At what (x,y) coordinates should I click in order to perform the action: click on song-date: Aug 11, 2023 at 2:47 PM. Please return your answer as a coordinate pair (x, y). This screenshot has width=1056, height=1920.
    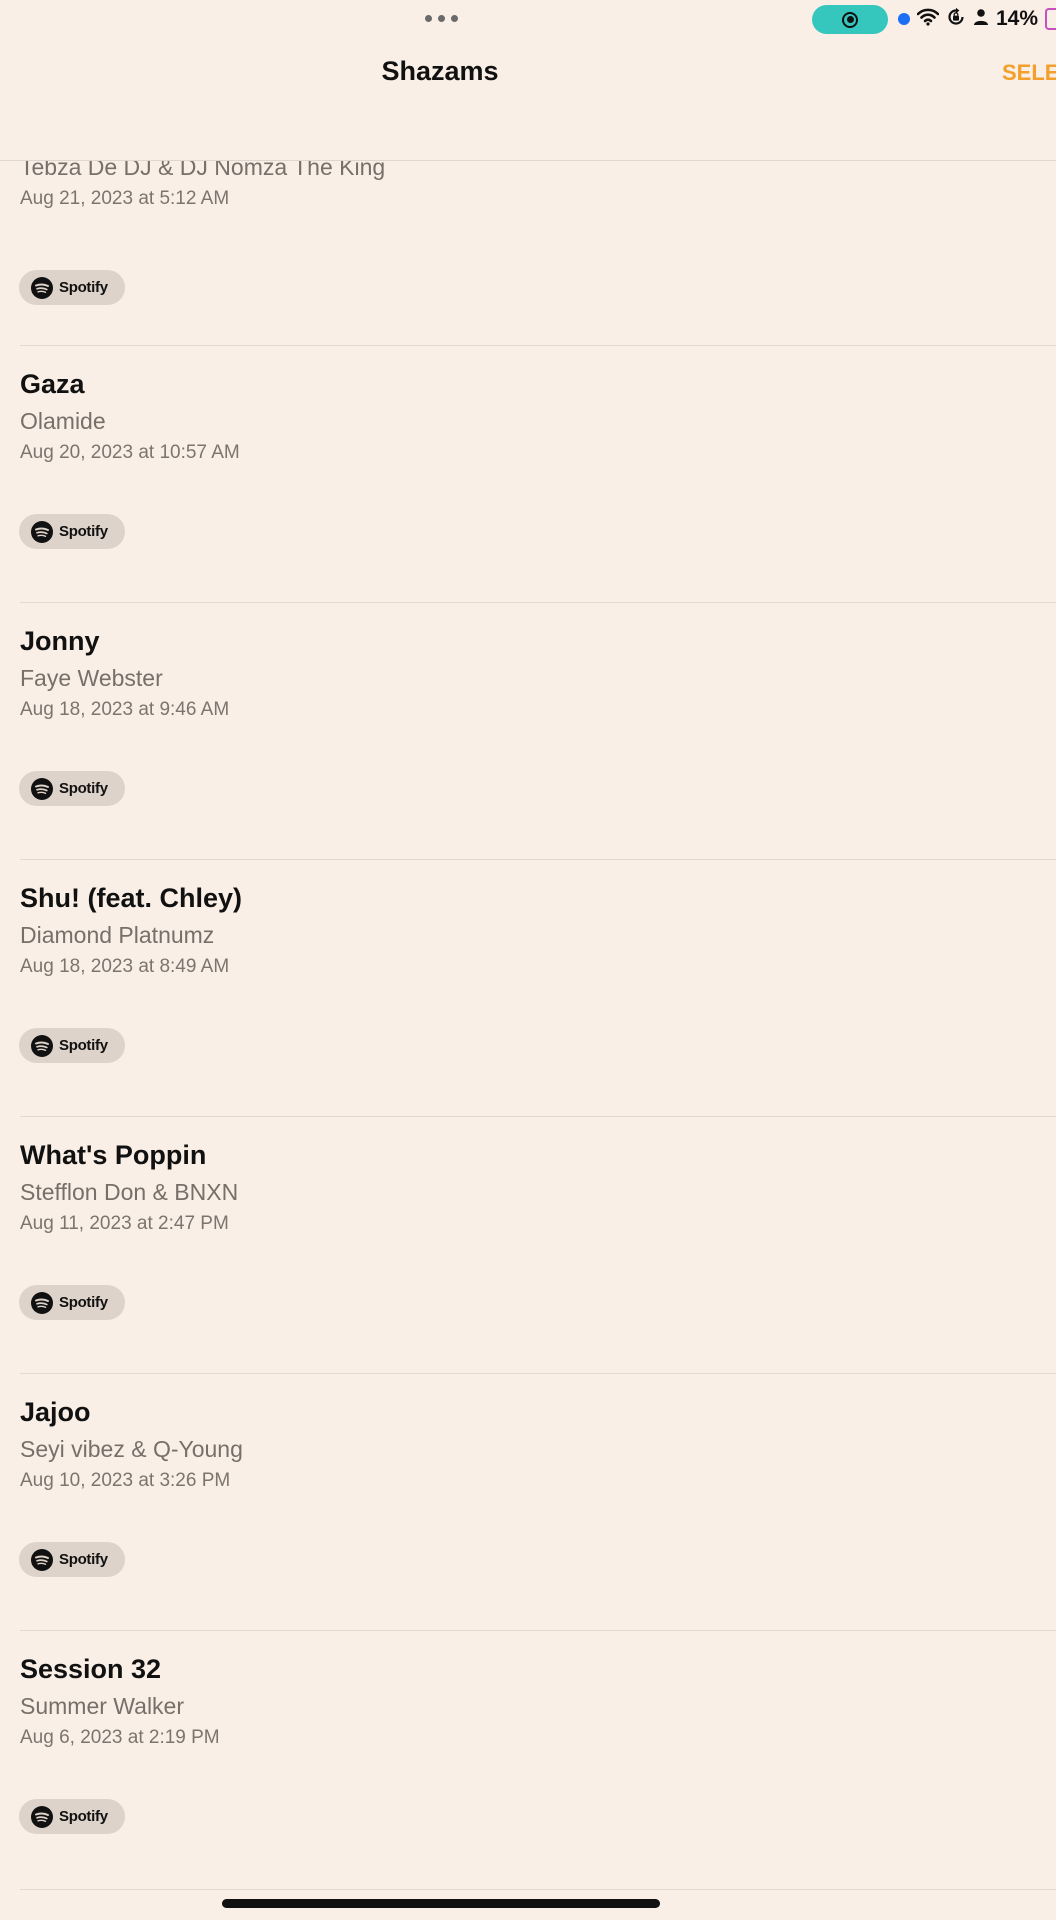
    Looking at the image, I should click on (124, 1223).